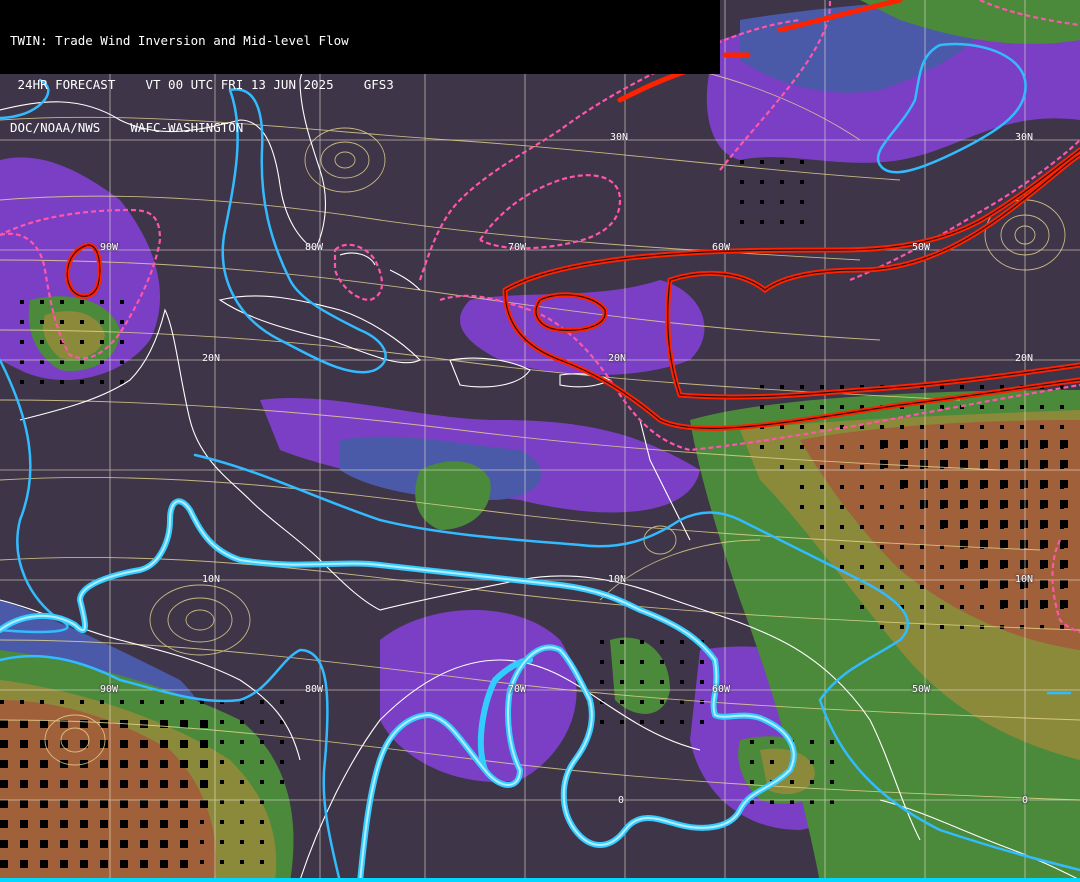  Describe the element at coordinates (109, 689) in the screenshot. I see `lon-label-90w-b: 90W` at that location.